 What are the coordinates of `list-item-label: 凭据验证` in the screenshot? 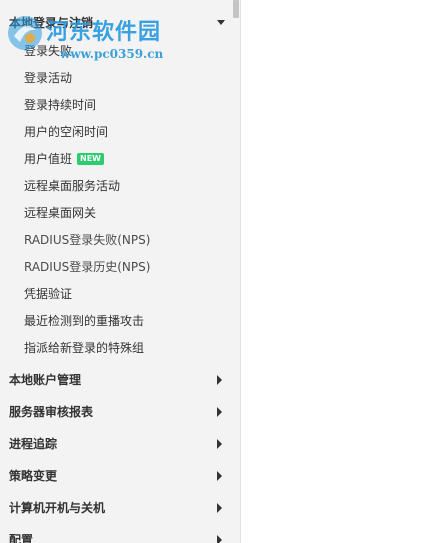 It's located at (48, 294).